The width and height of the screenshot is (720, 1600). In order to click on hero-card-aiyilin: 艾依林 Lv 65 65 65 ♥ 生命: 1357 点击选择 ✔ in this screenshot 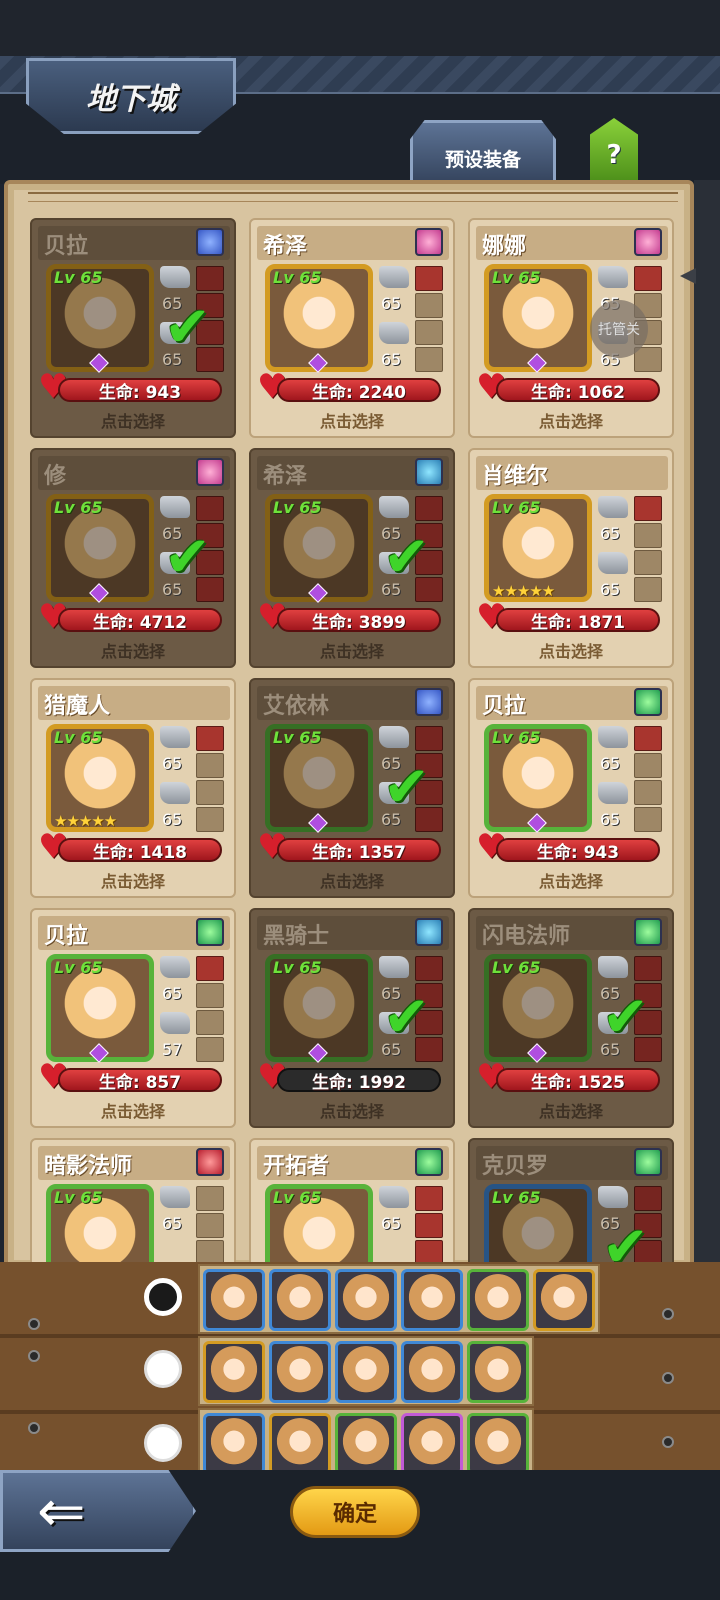, I will do `click(352, 788)`.